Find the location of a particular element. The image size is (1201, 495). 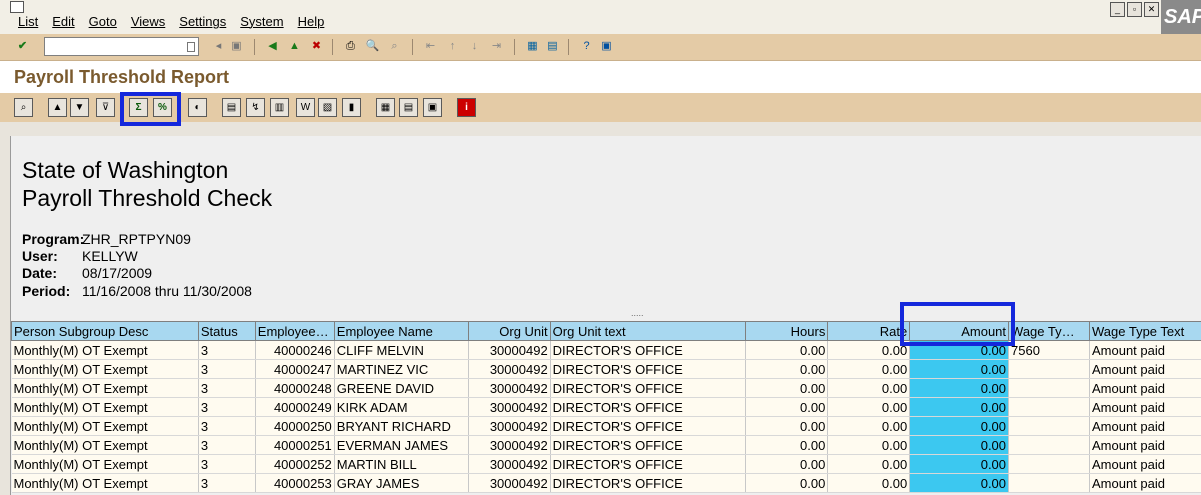

export-icon: ▤ is located at coordinates (231, 107).